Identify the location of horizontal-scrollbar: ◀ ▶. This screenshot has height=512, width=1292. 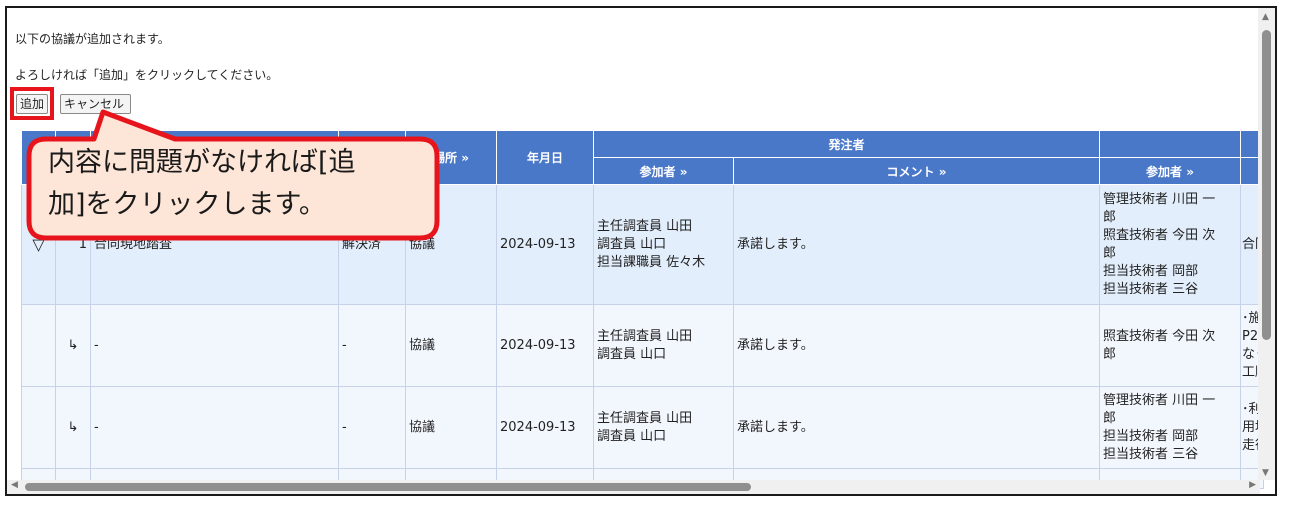
(633, 487).